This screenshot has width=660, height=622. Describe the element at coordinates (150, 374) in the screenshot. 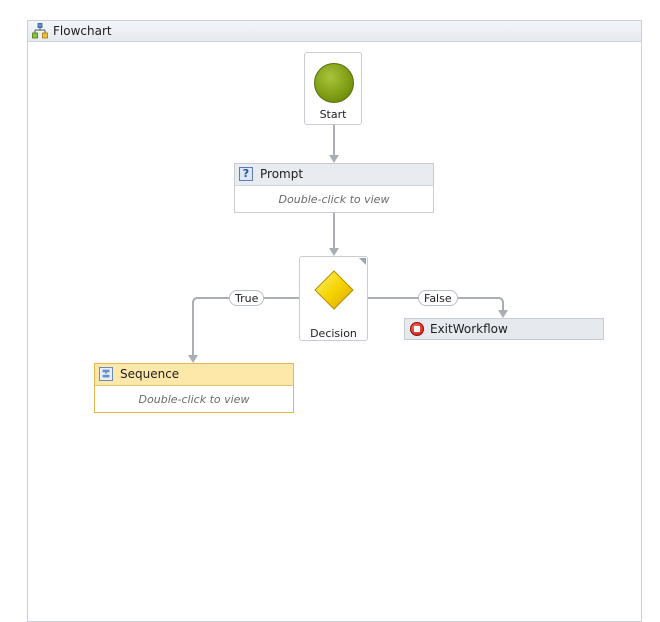

I see `sequence-title: Sequence` at that location.